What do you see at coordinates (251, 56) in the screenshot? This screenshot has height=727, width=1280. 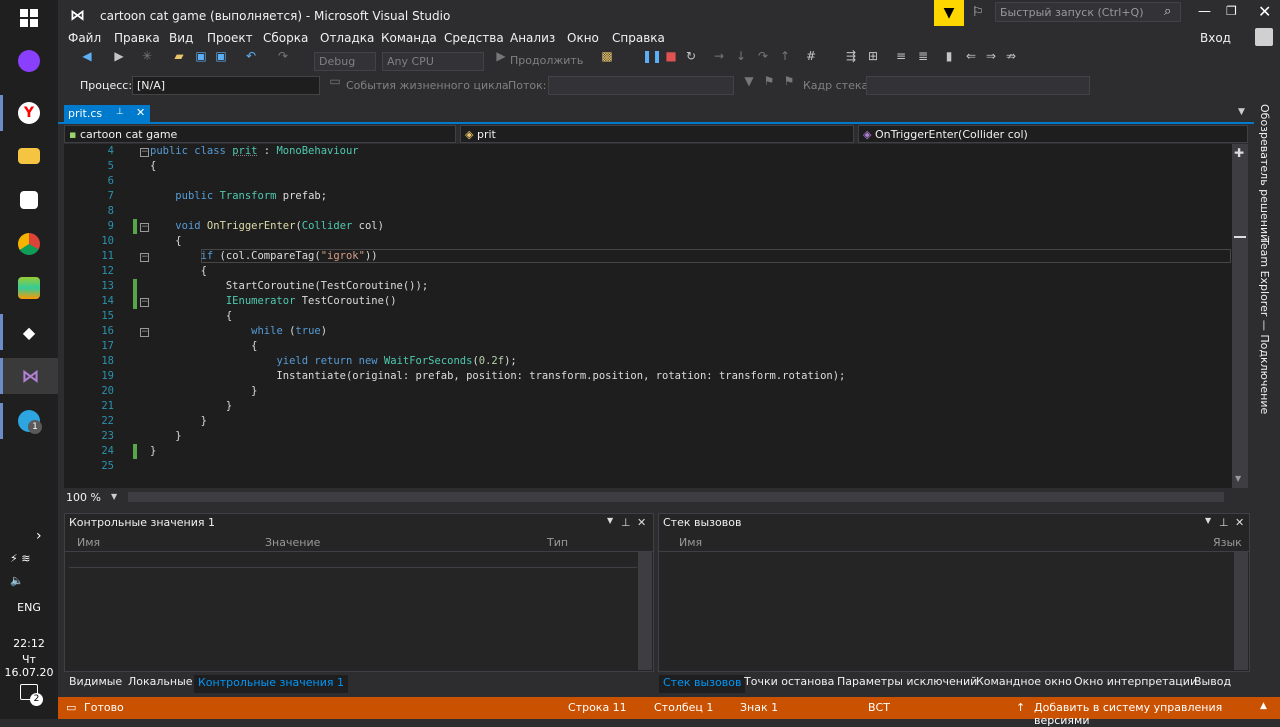 I see `undo-icon: ↶` at bounding box center [251, 56].